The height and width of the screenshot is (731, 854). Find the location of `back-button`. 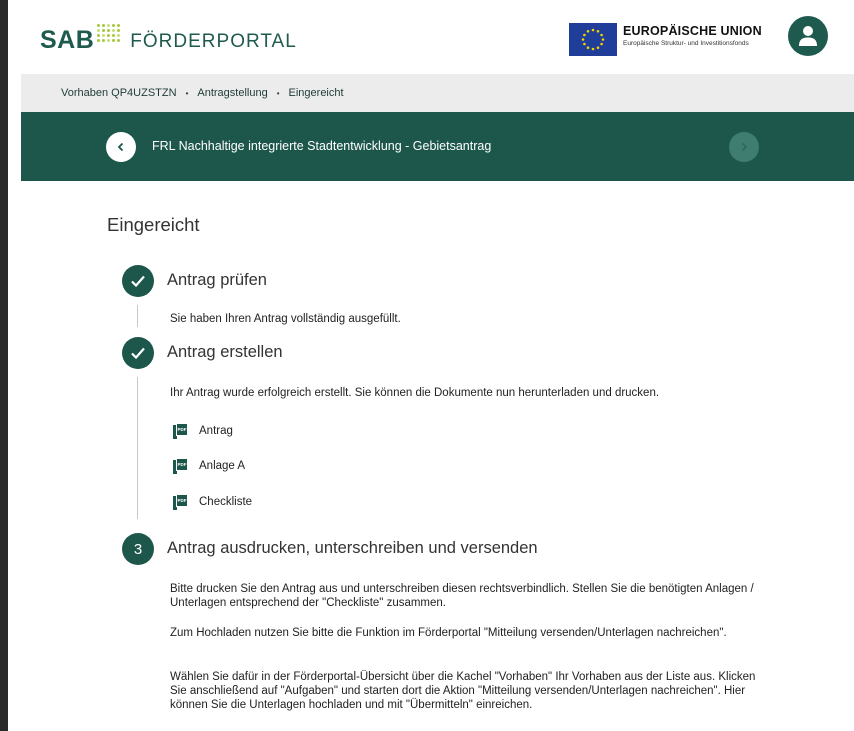

back-button is located at coordinates (121, 147).